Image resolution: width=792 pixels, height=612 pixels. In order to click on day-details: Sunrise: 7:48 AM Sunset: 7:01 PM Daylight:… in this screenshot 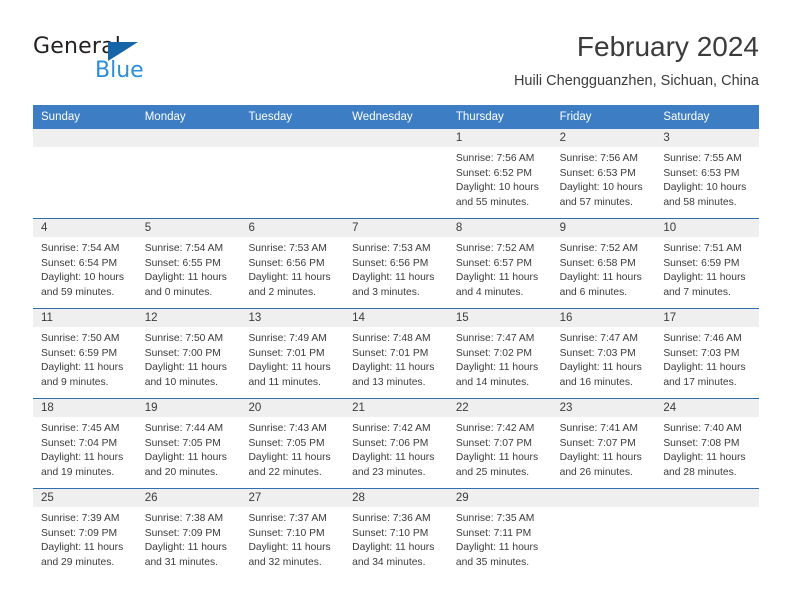, I will do `click(396, 360)`.